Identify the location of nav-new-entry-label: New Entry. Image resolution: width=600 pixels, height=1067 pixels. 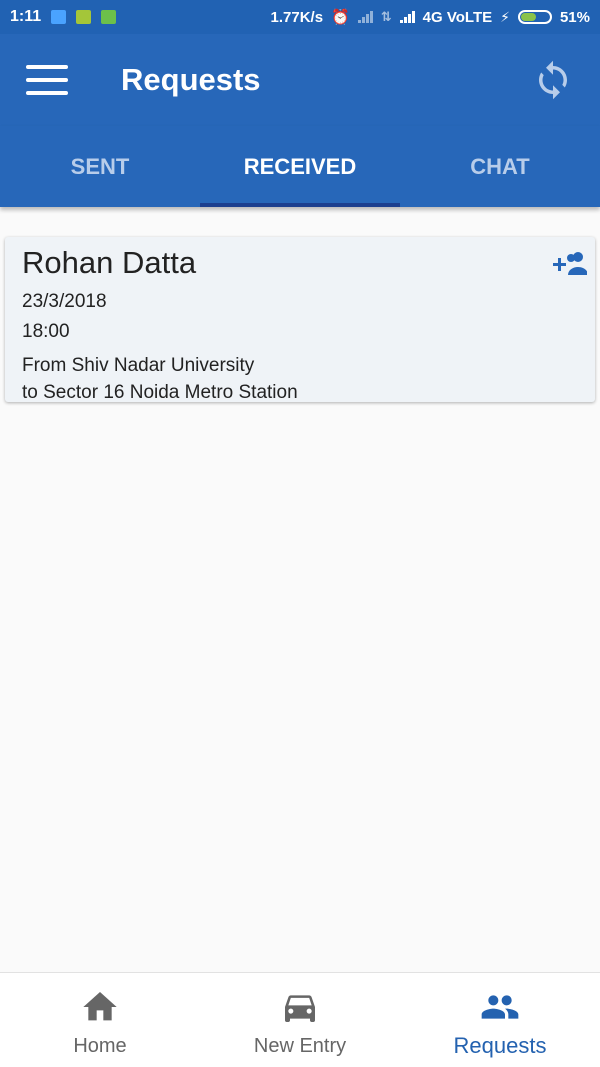
(300, 1046).